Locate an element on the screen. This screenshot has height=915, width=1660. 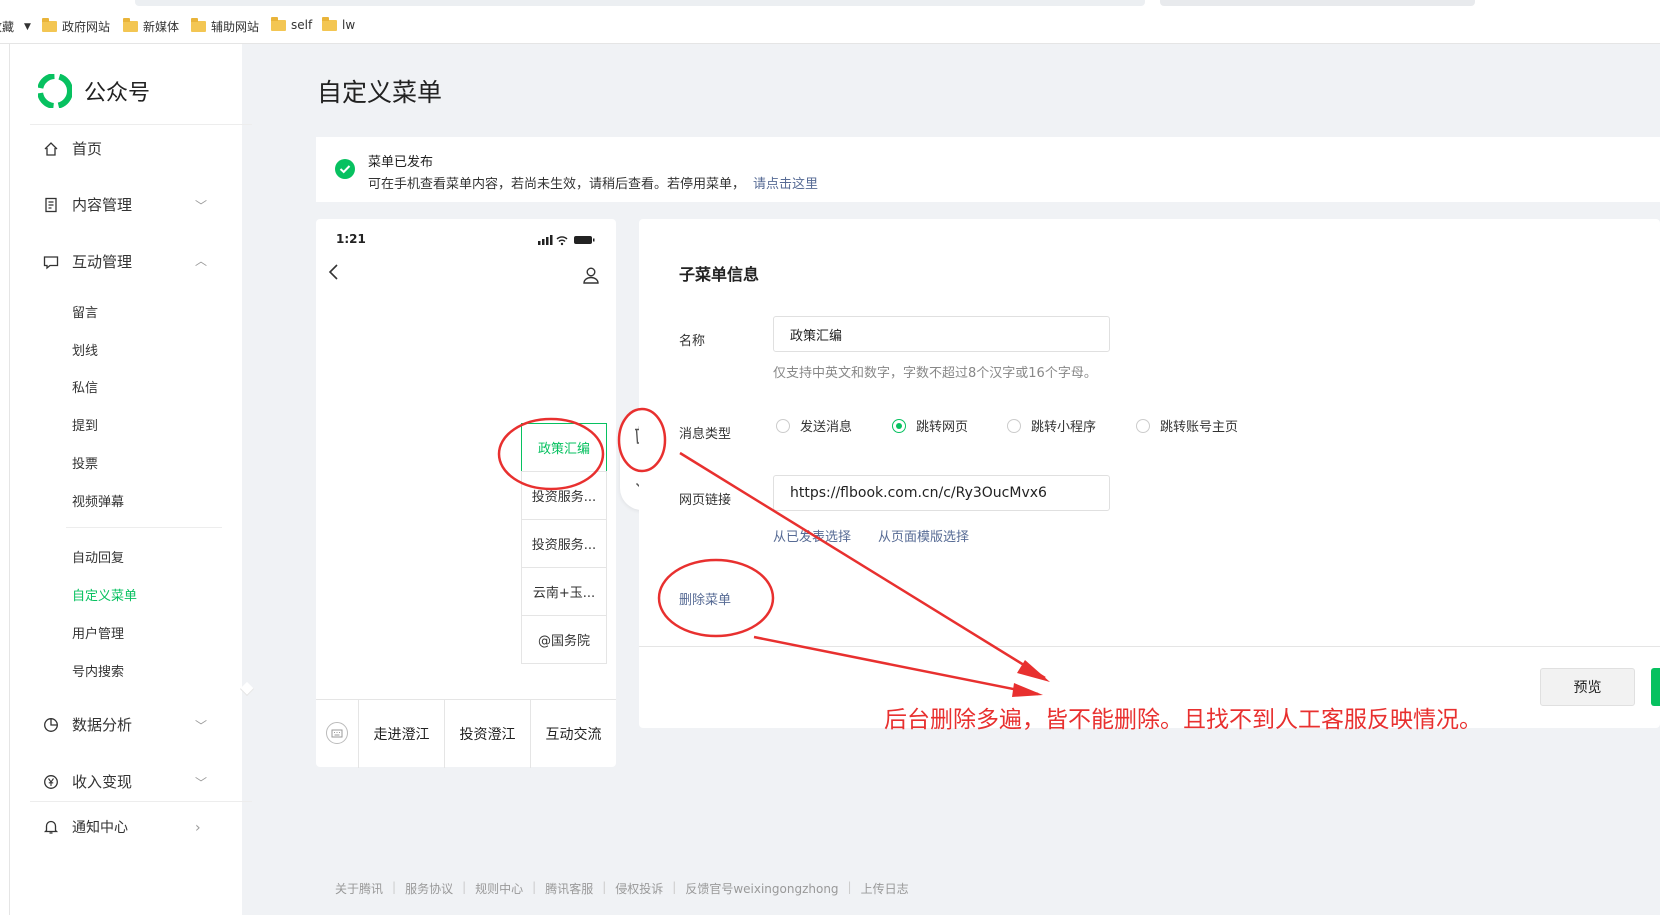
nav-sub-private-messages: 私信 is located at coordinates (85, 386).